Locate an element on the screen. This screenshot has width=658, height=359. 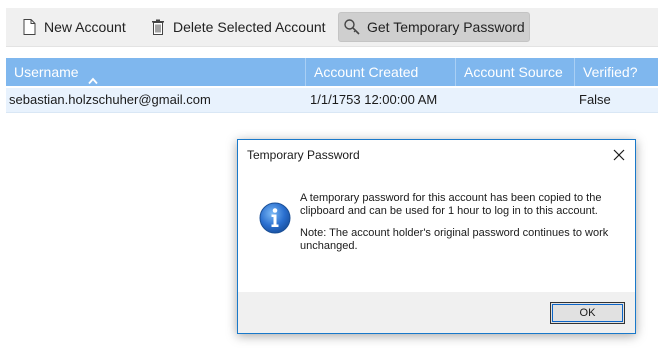
delete-account-button: Delete Selected Account is located at coordinates (237, 27).